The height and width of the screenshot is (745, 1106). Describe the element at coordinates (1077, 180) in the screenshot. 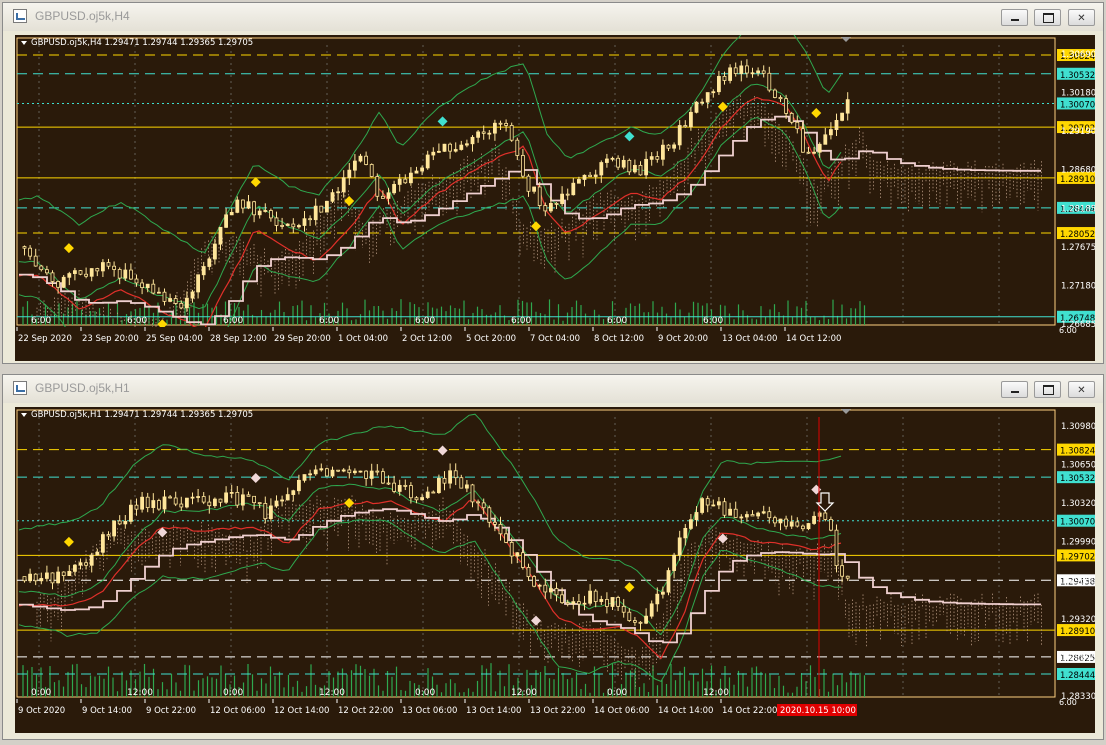

I see `level-price-label: 1.28910` at that location.